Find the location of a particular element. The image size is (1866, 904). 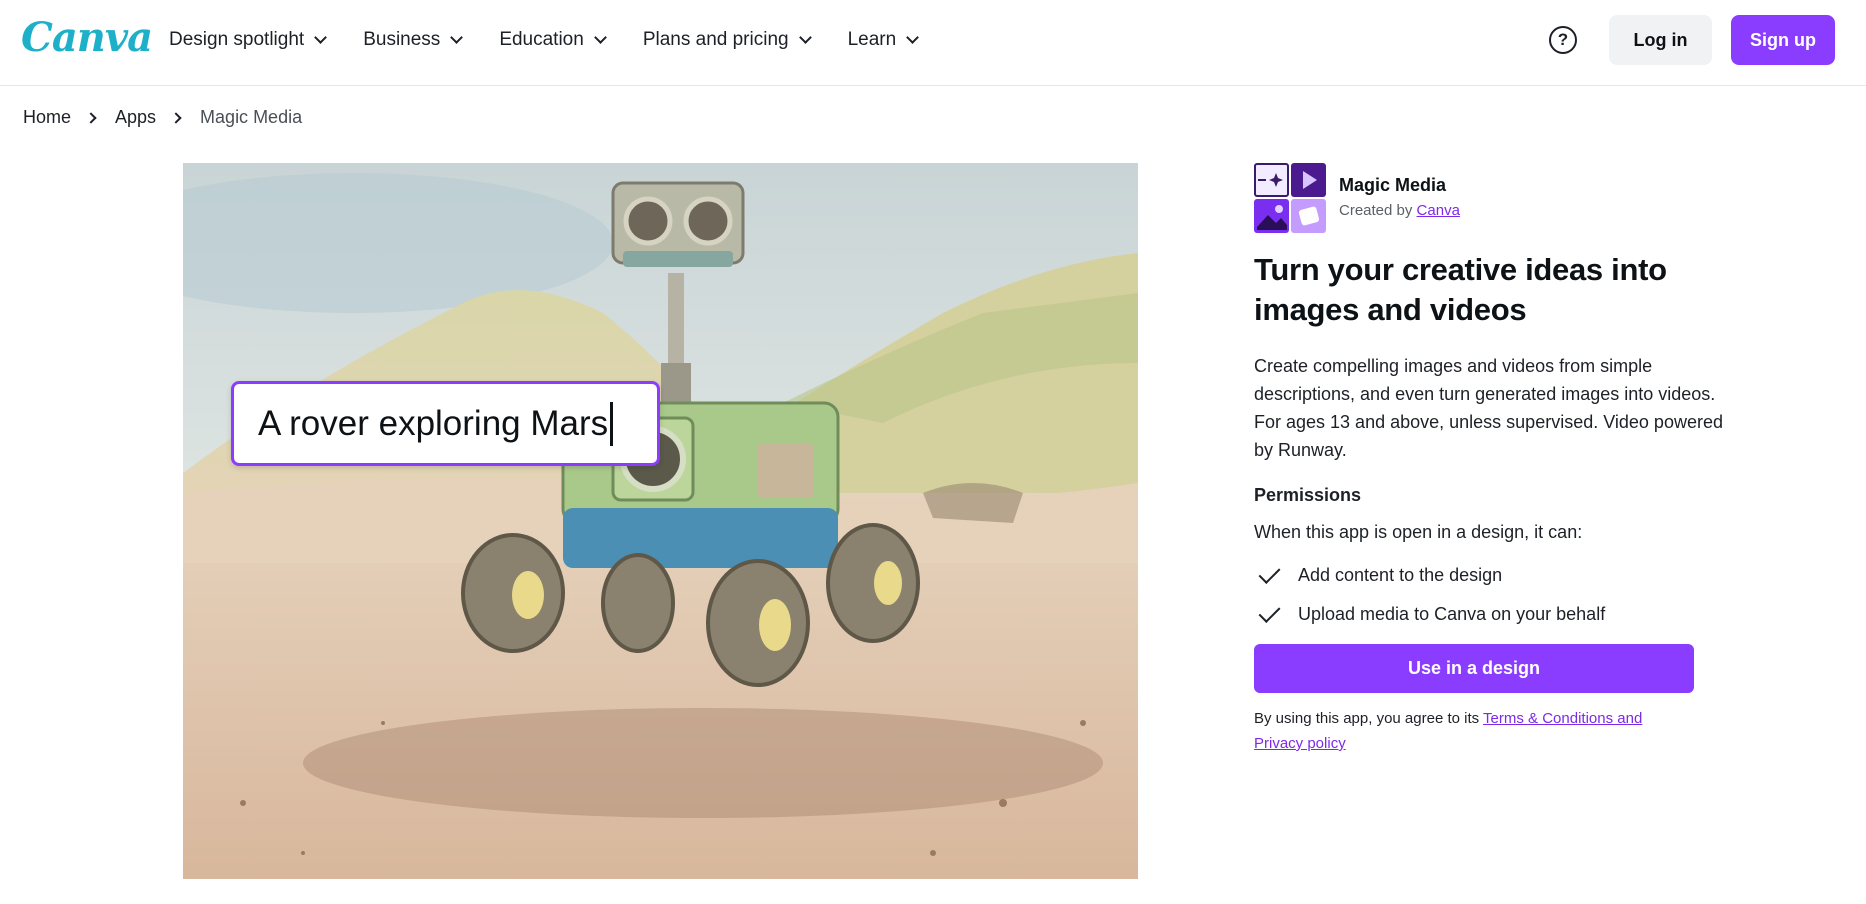

sparkle-icon is located at coordinates (1271, 180).